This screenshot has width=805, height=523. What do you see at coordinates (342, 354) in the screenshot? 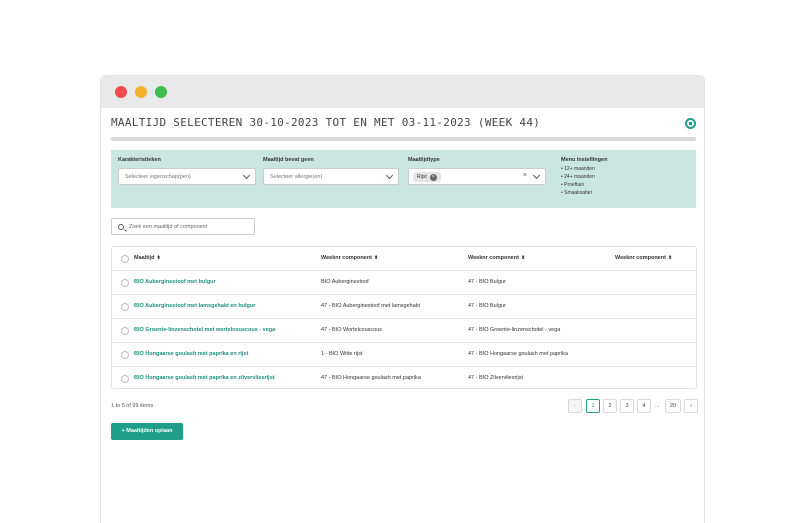
I see `table-cell: 1 - BIO Witte rijst` at bounding box center [342, 354].